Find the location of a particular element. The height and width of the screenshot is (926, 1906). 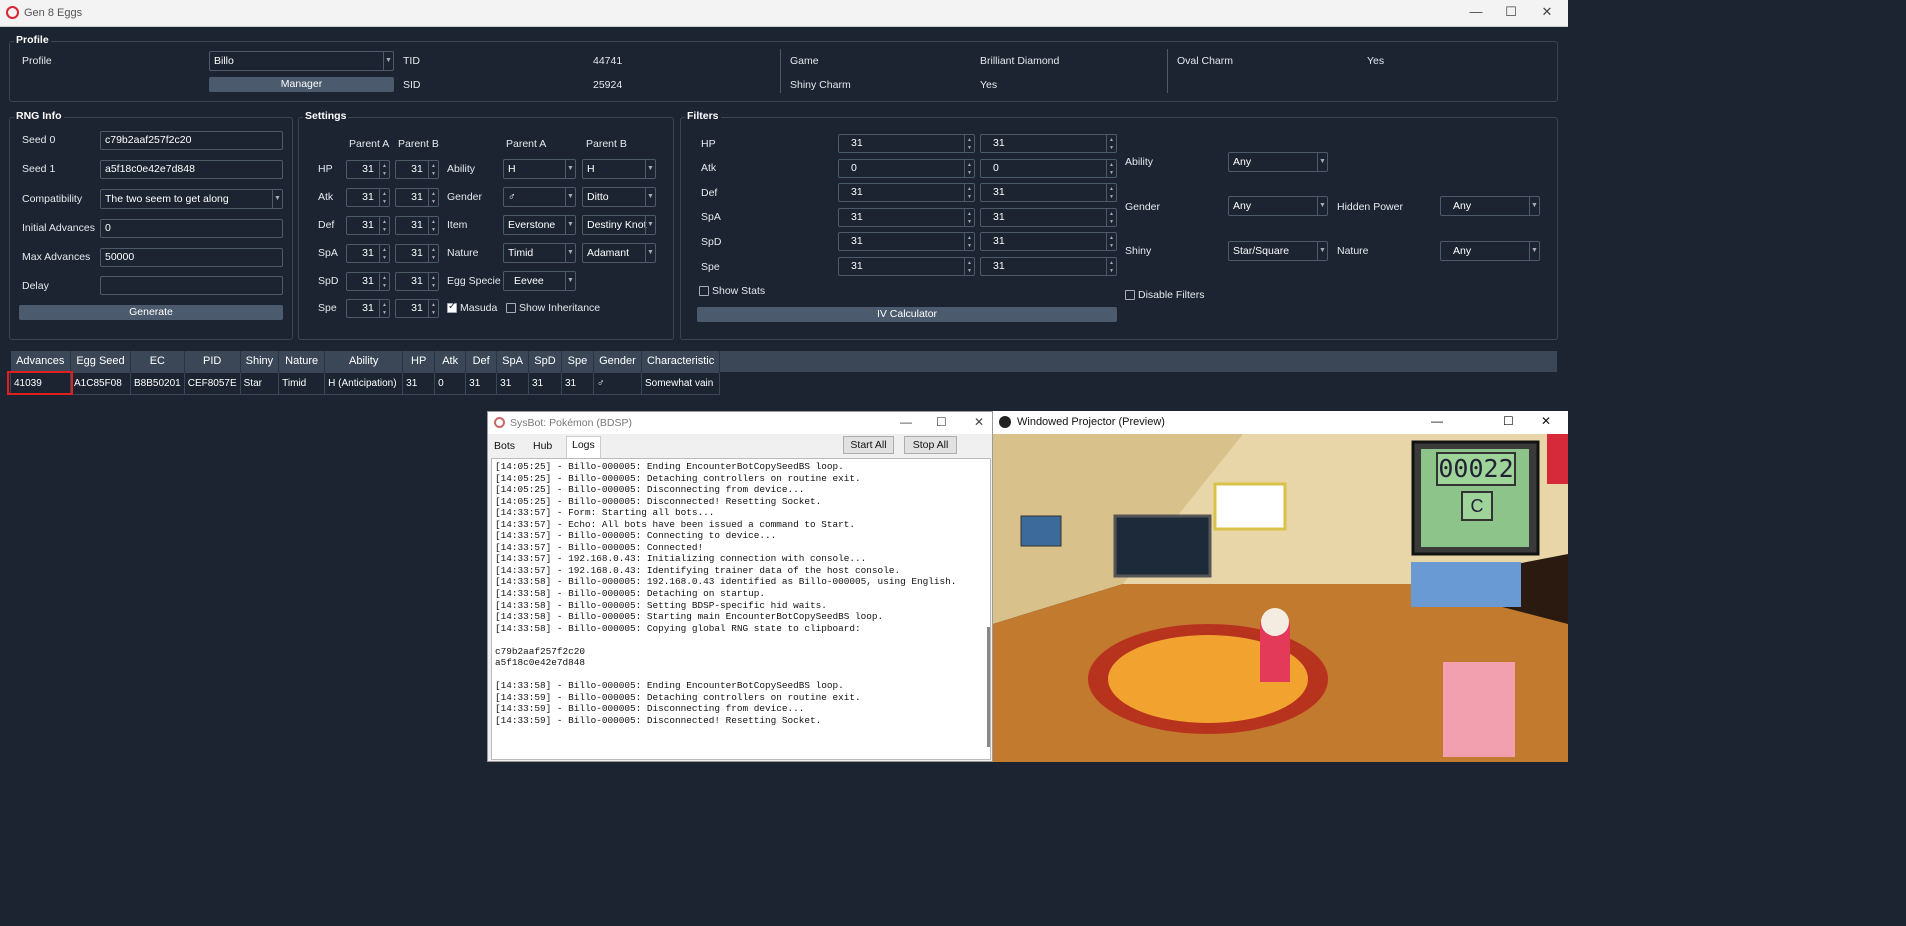

projector-minimize-button: — is located at coordinates (1437, 421).